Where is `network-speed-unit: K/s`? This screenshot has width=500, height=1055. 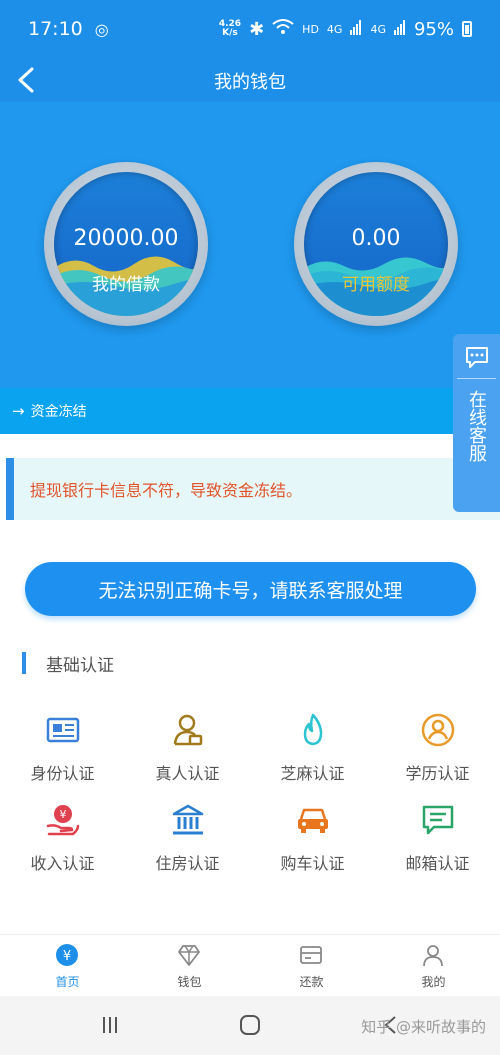
network-speed-unit: K/s is located at coordinates (230, 33).